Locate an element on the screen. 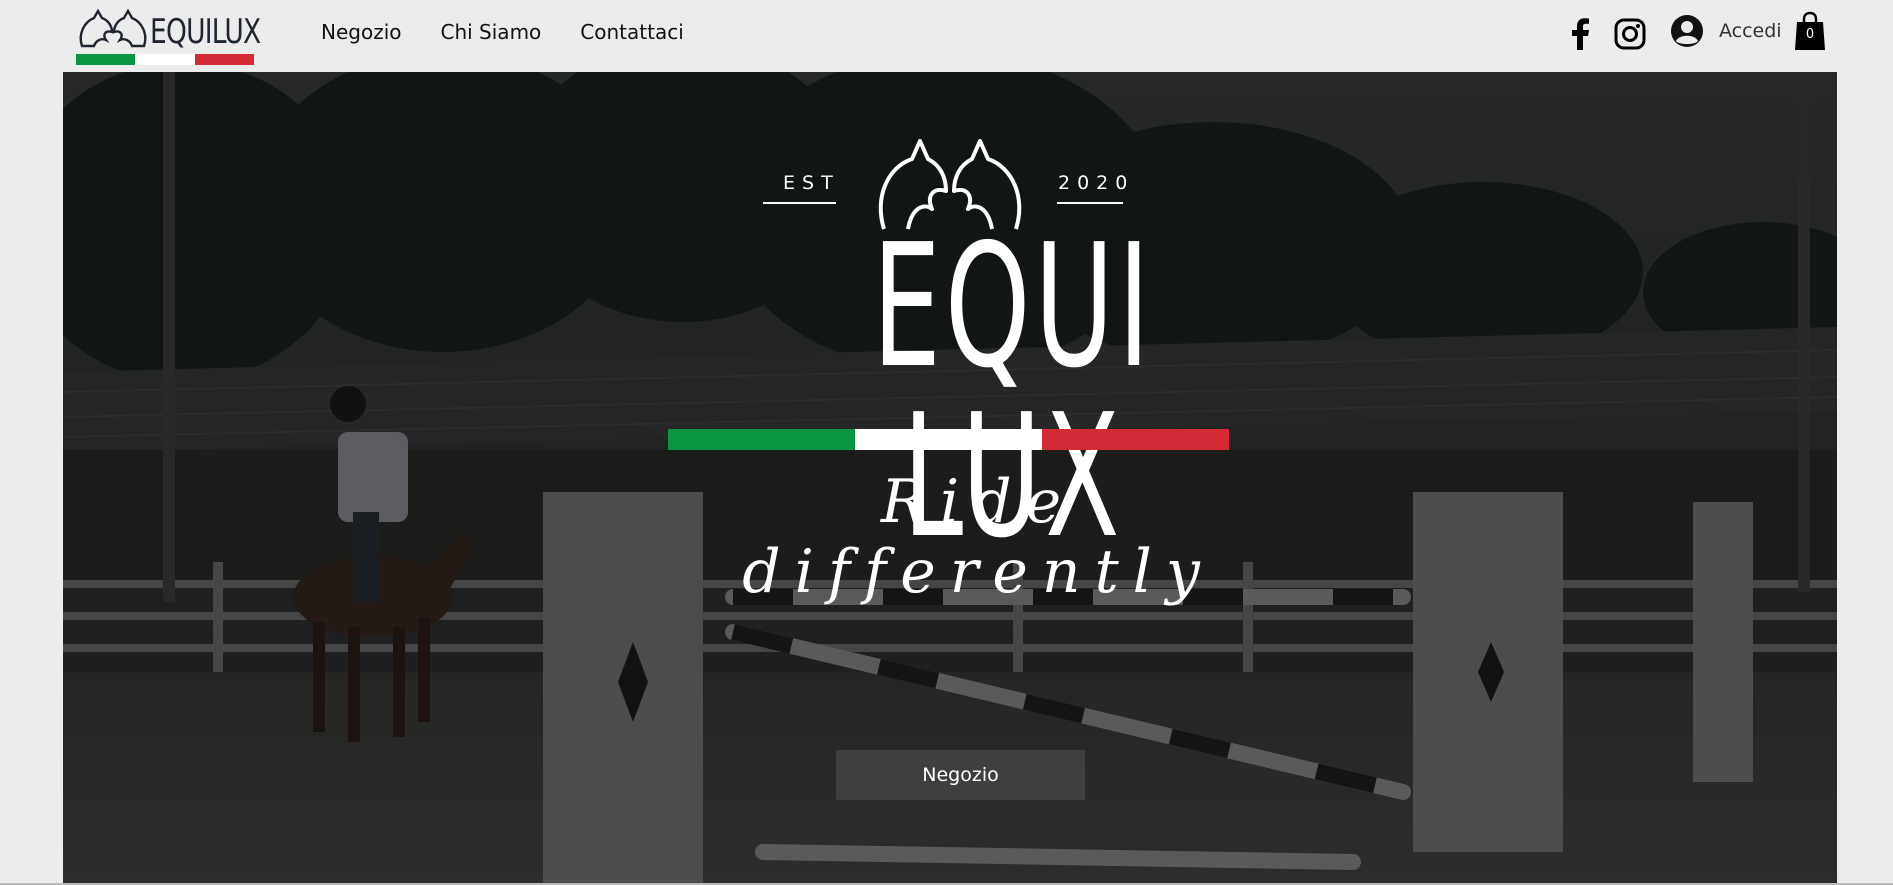 The image size is (1893, 885). year-underline is located at coordinates (1090, 203).